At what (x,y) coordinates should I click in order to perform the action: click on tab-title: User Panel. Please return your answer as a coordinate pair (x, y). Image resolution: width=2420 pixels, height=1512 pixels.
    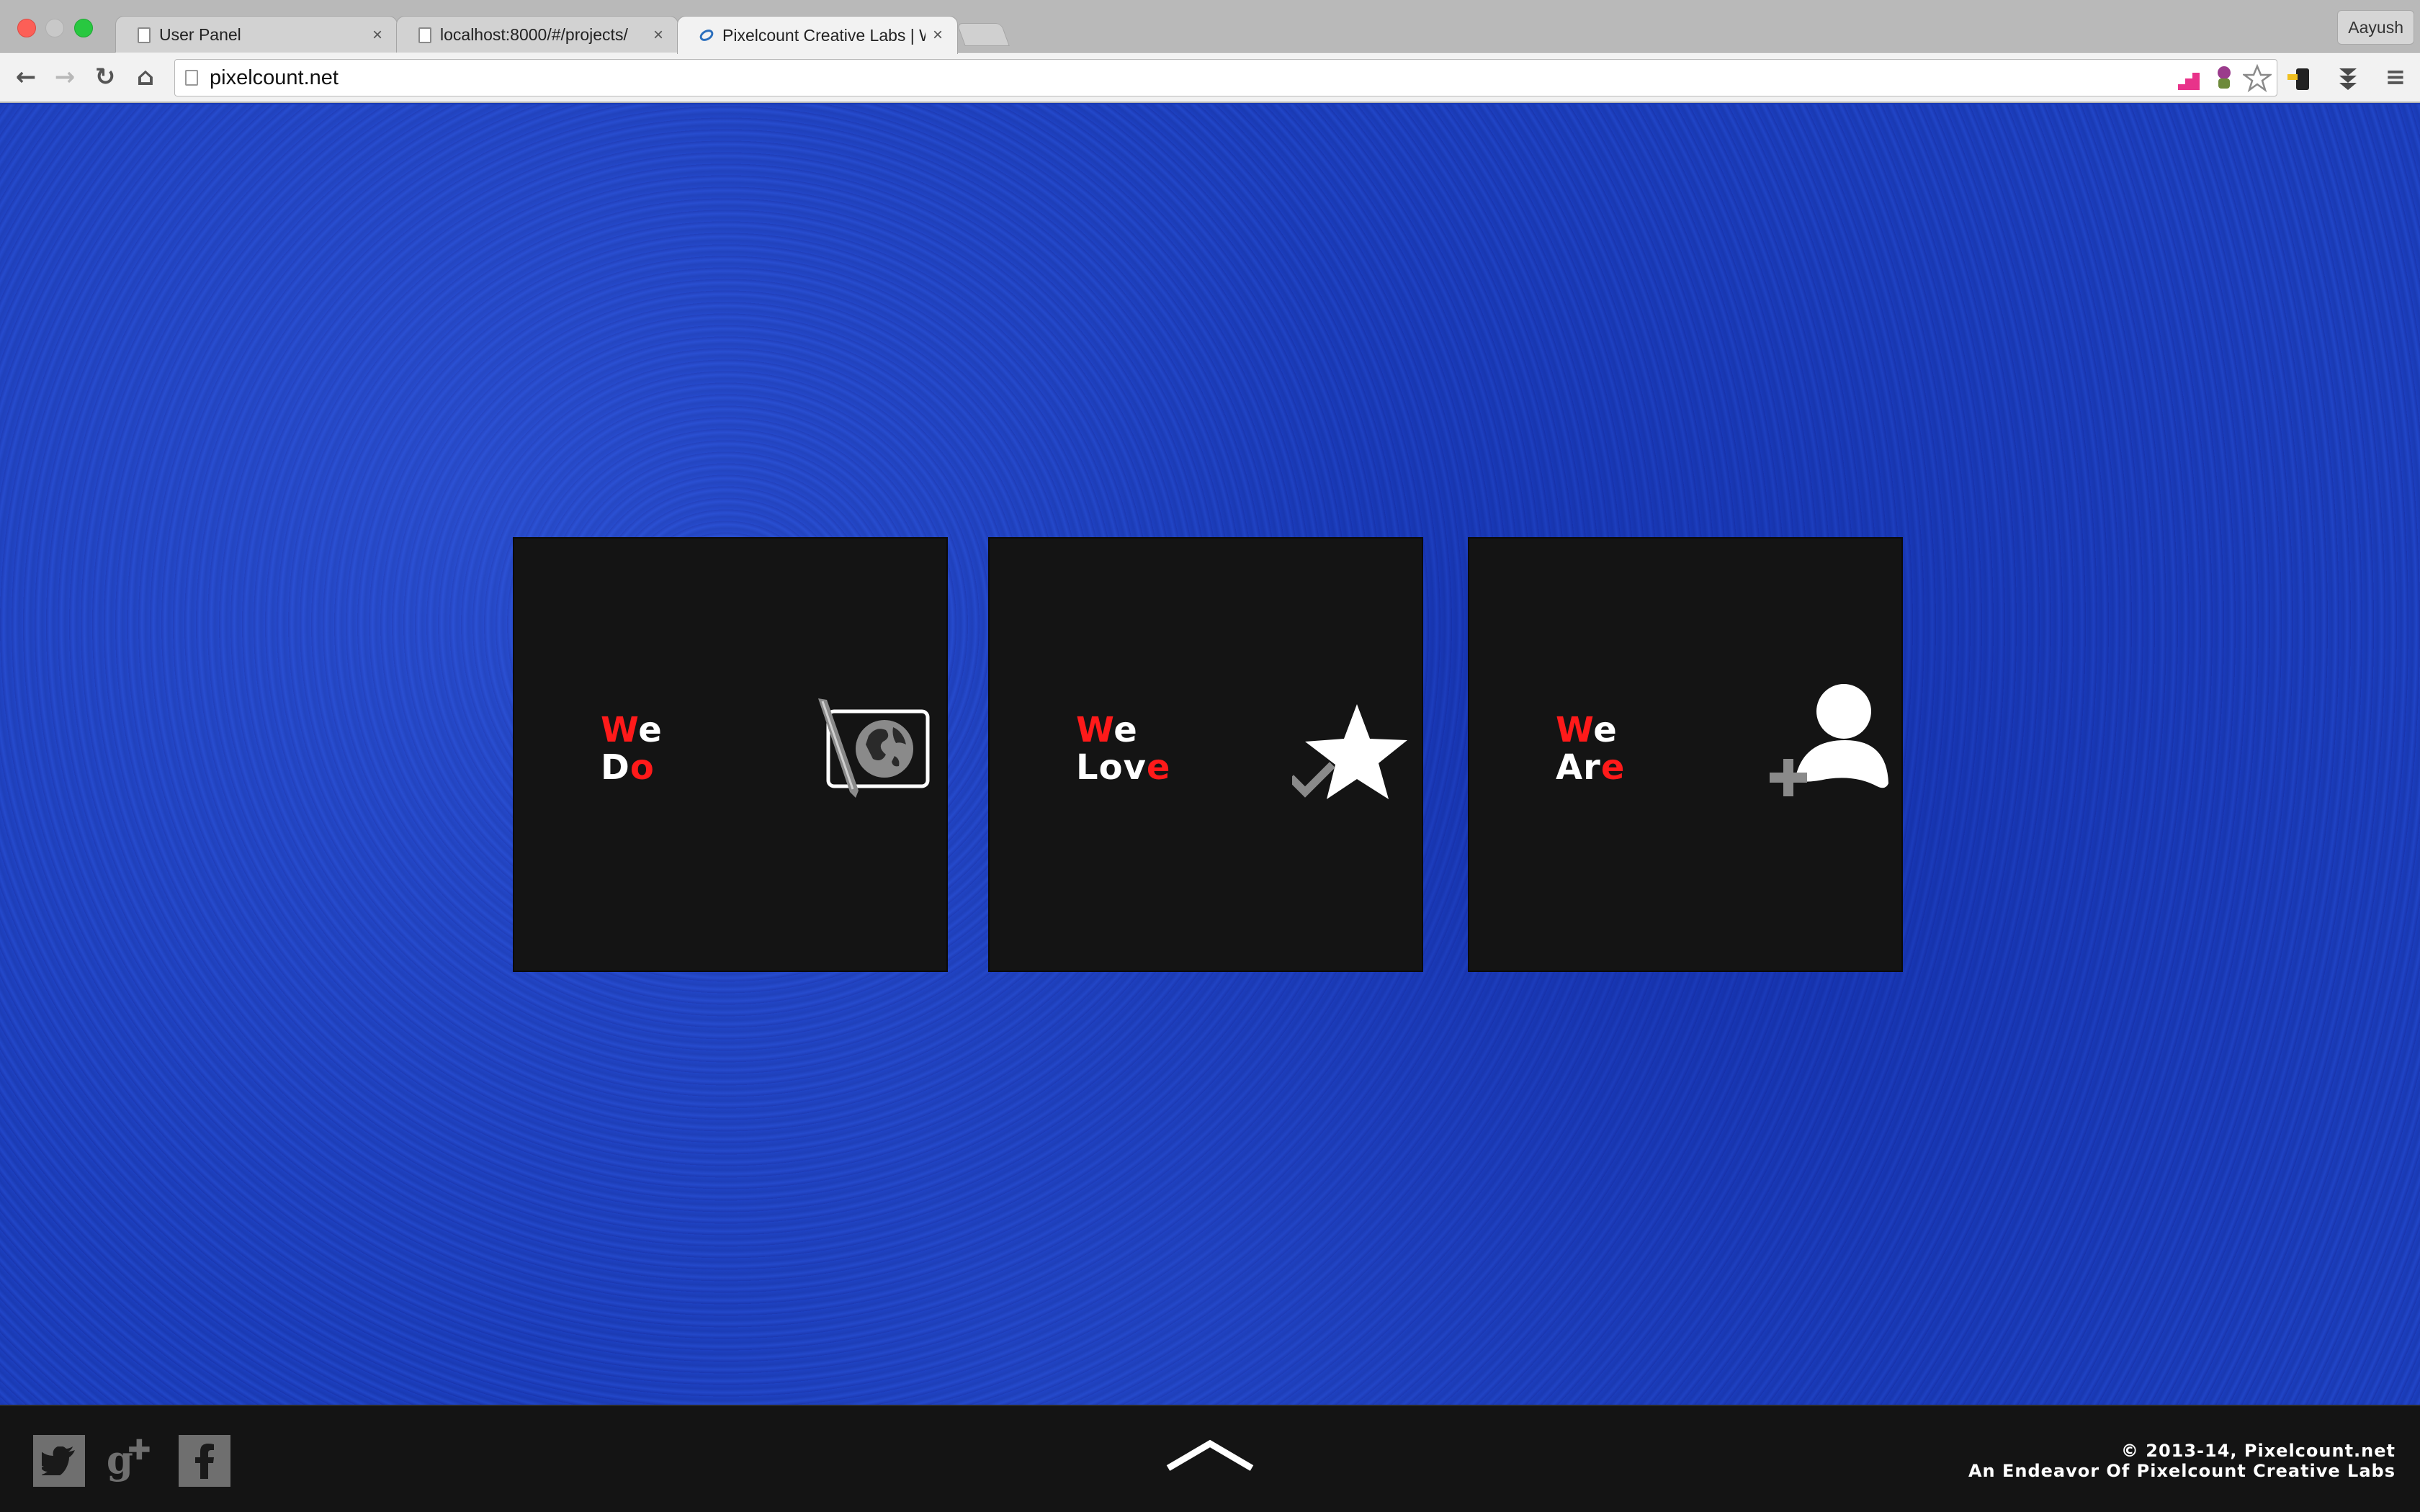
    Looking at the image, I should click on (200, 34).